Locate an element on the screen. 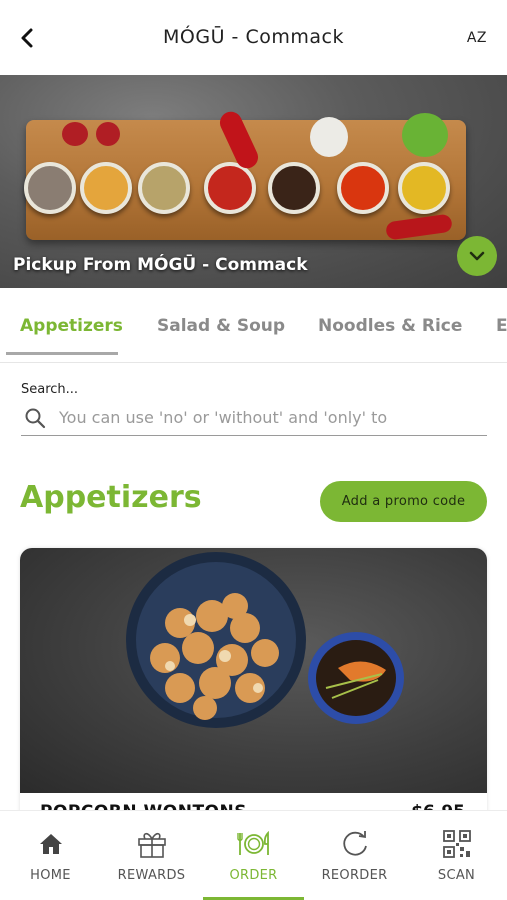 The height and width of the screenshot is (900, 507). nav-rewards-label: REWARDS is located at coordinates (151, 875).